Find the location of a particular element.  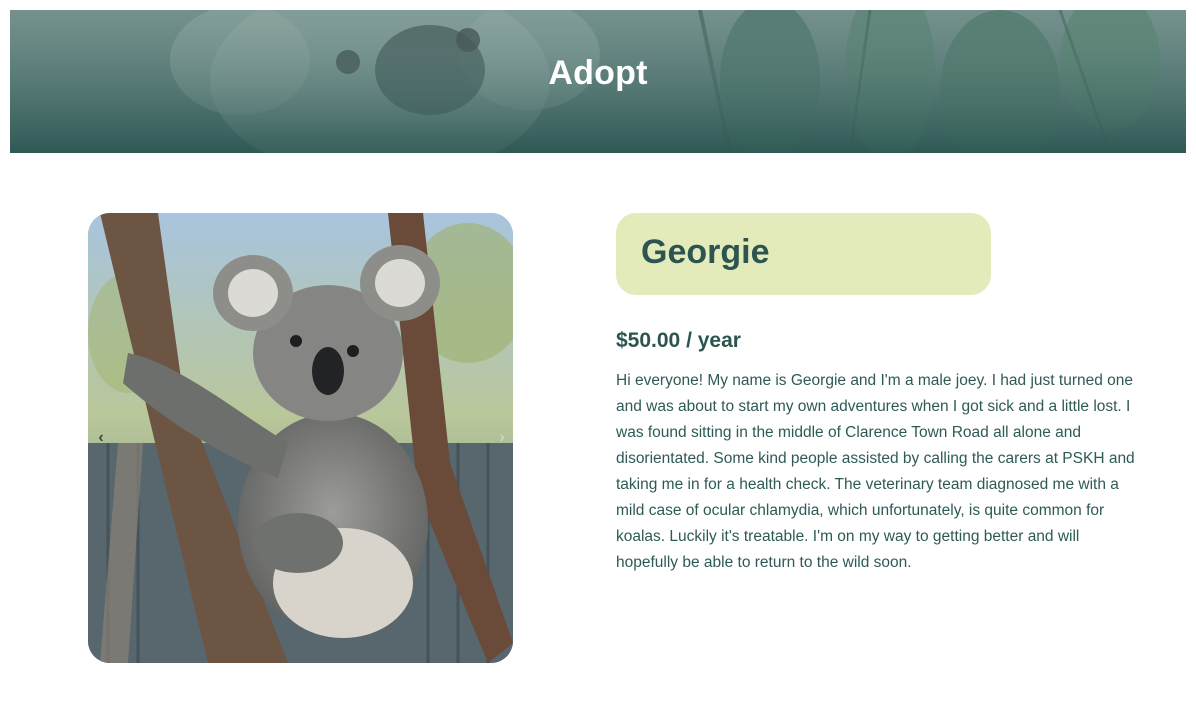

animal-name: Georgie is located at coordinates (705, 252).